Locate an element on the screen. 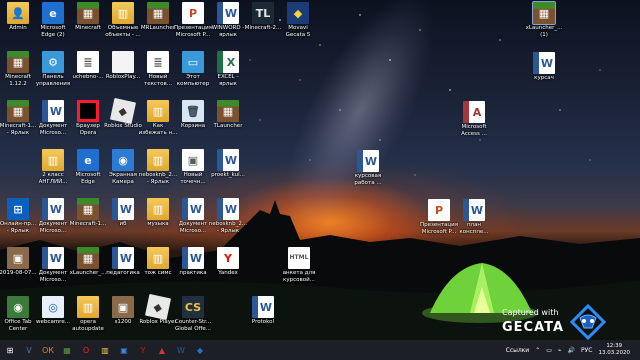 The width and height of the screenshot is (640, 360). desktop-icon-mc: ▦ Minecraft-1... - Ярлык is located at coordinates (18, 124).